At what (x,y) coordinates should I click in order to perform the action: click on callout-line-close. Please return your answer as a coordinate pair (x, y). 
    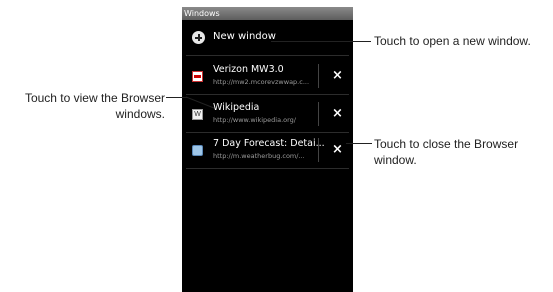
    Looking at the image, I should click on (359, 143).